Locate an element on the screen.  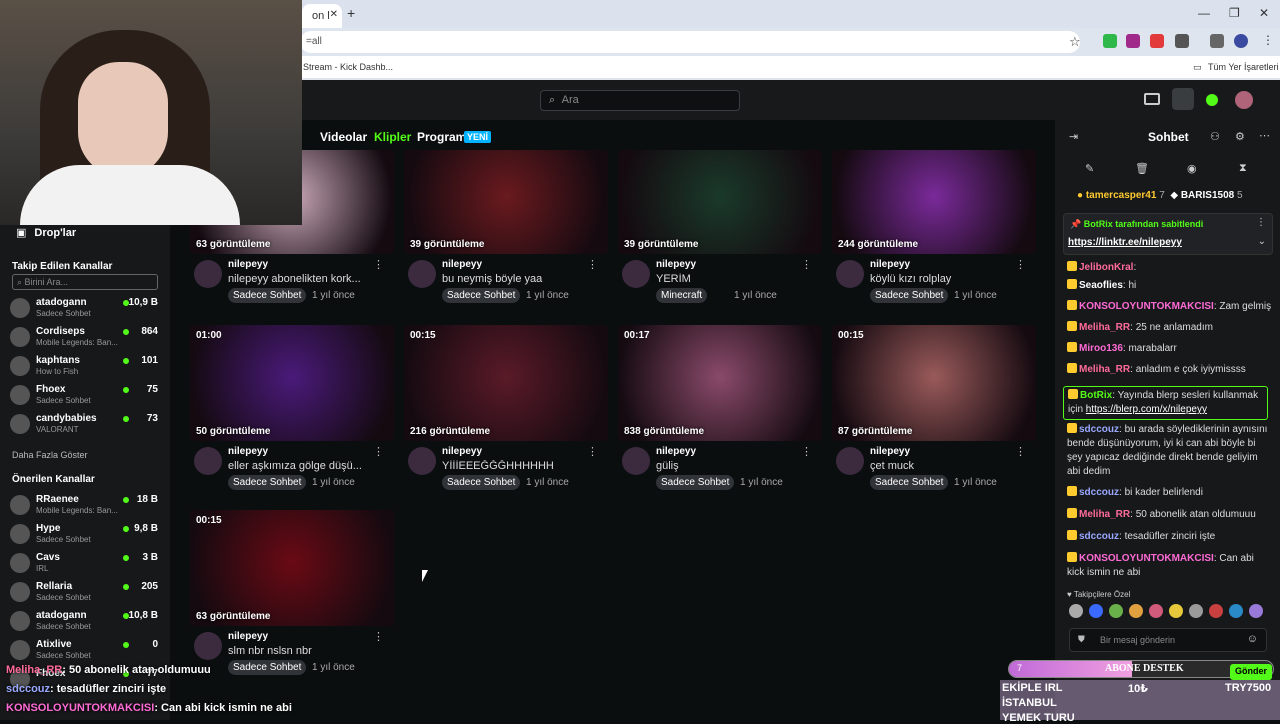
clip-thumbnail: 00:15 87 görüntüleme is located at coordinates (934, 383).